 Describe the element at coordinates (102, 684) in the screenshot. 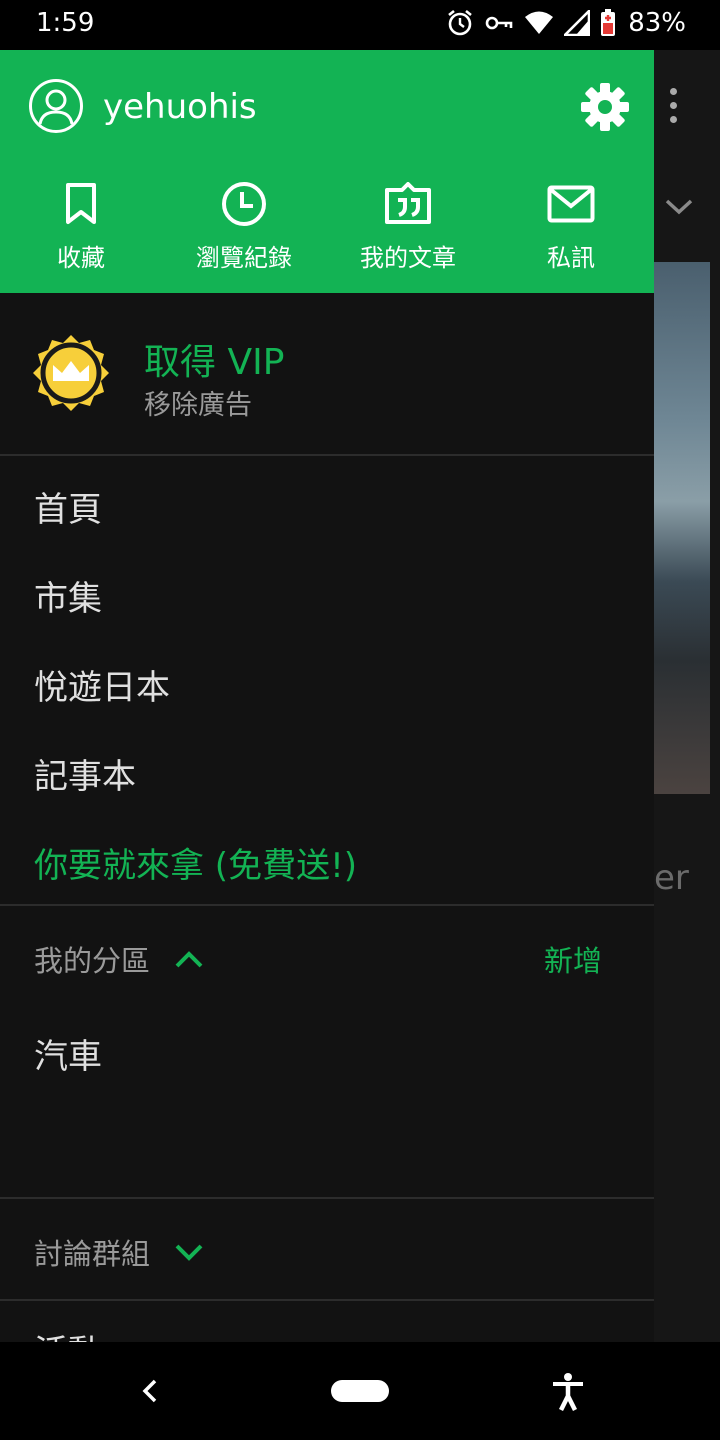

I see `menu-item-japan-travel: 悅遊日本` at that location.